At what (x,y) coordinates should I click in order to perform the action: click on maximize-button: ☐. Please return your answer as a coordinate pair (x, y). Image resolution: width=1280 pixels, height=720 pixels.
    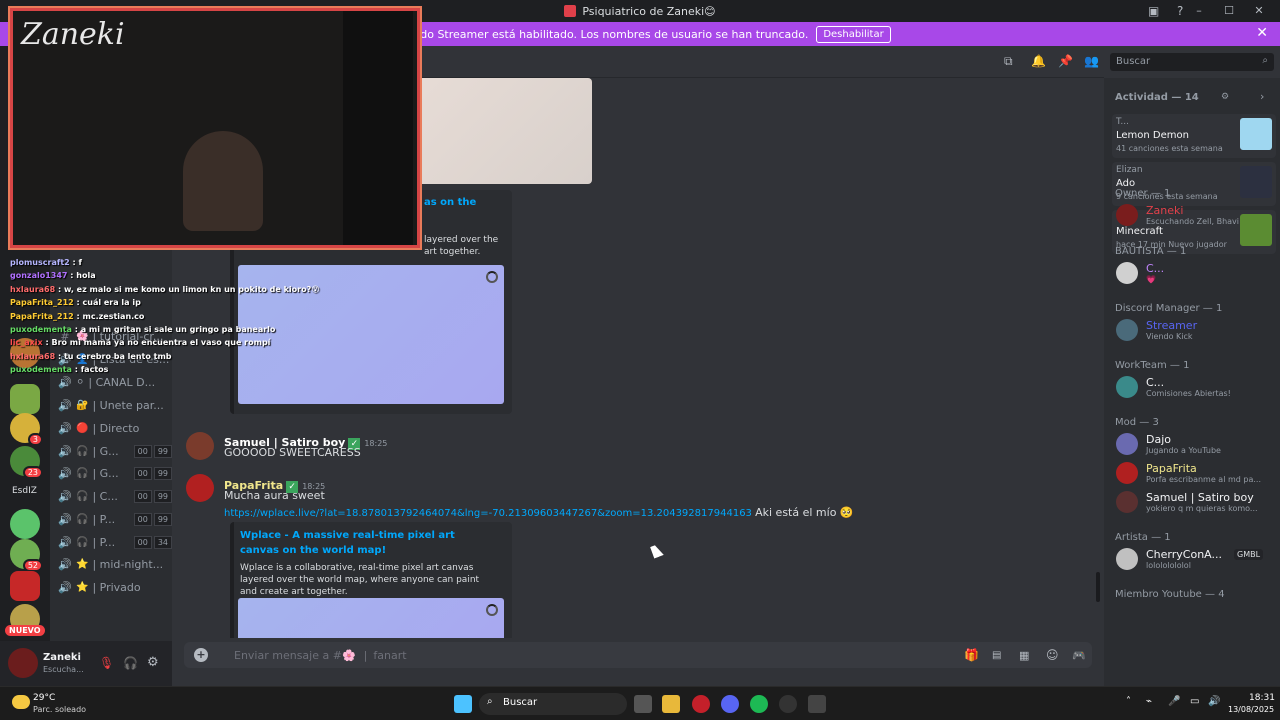
    Looking at the image, I should click on (1229, 11).